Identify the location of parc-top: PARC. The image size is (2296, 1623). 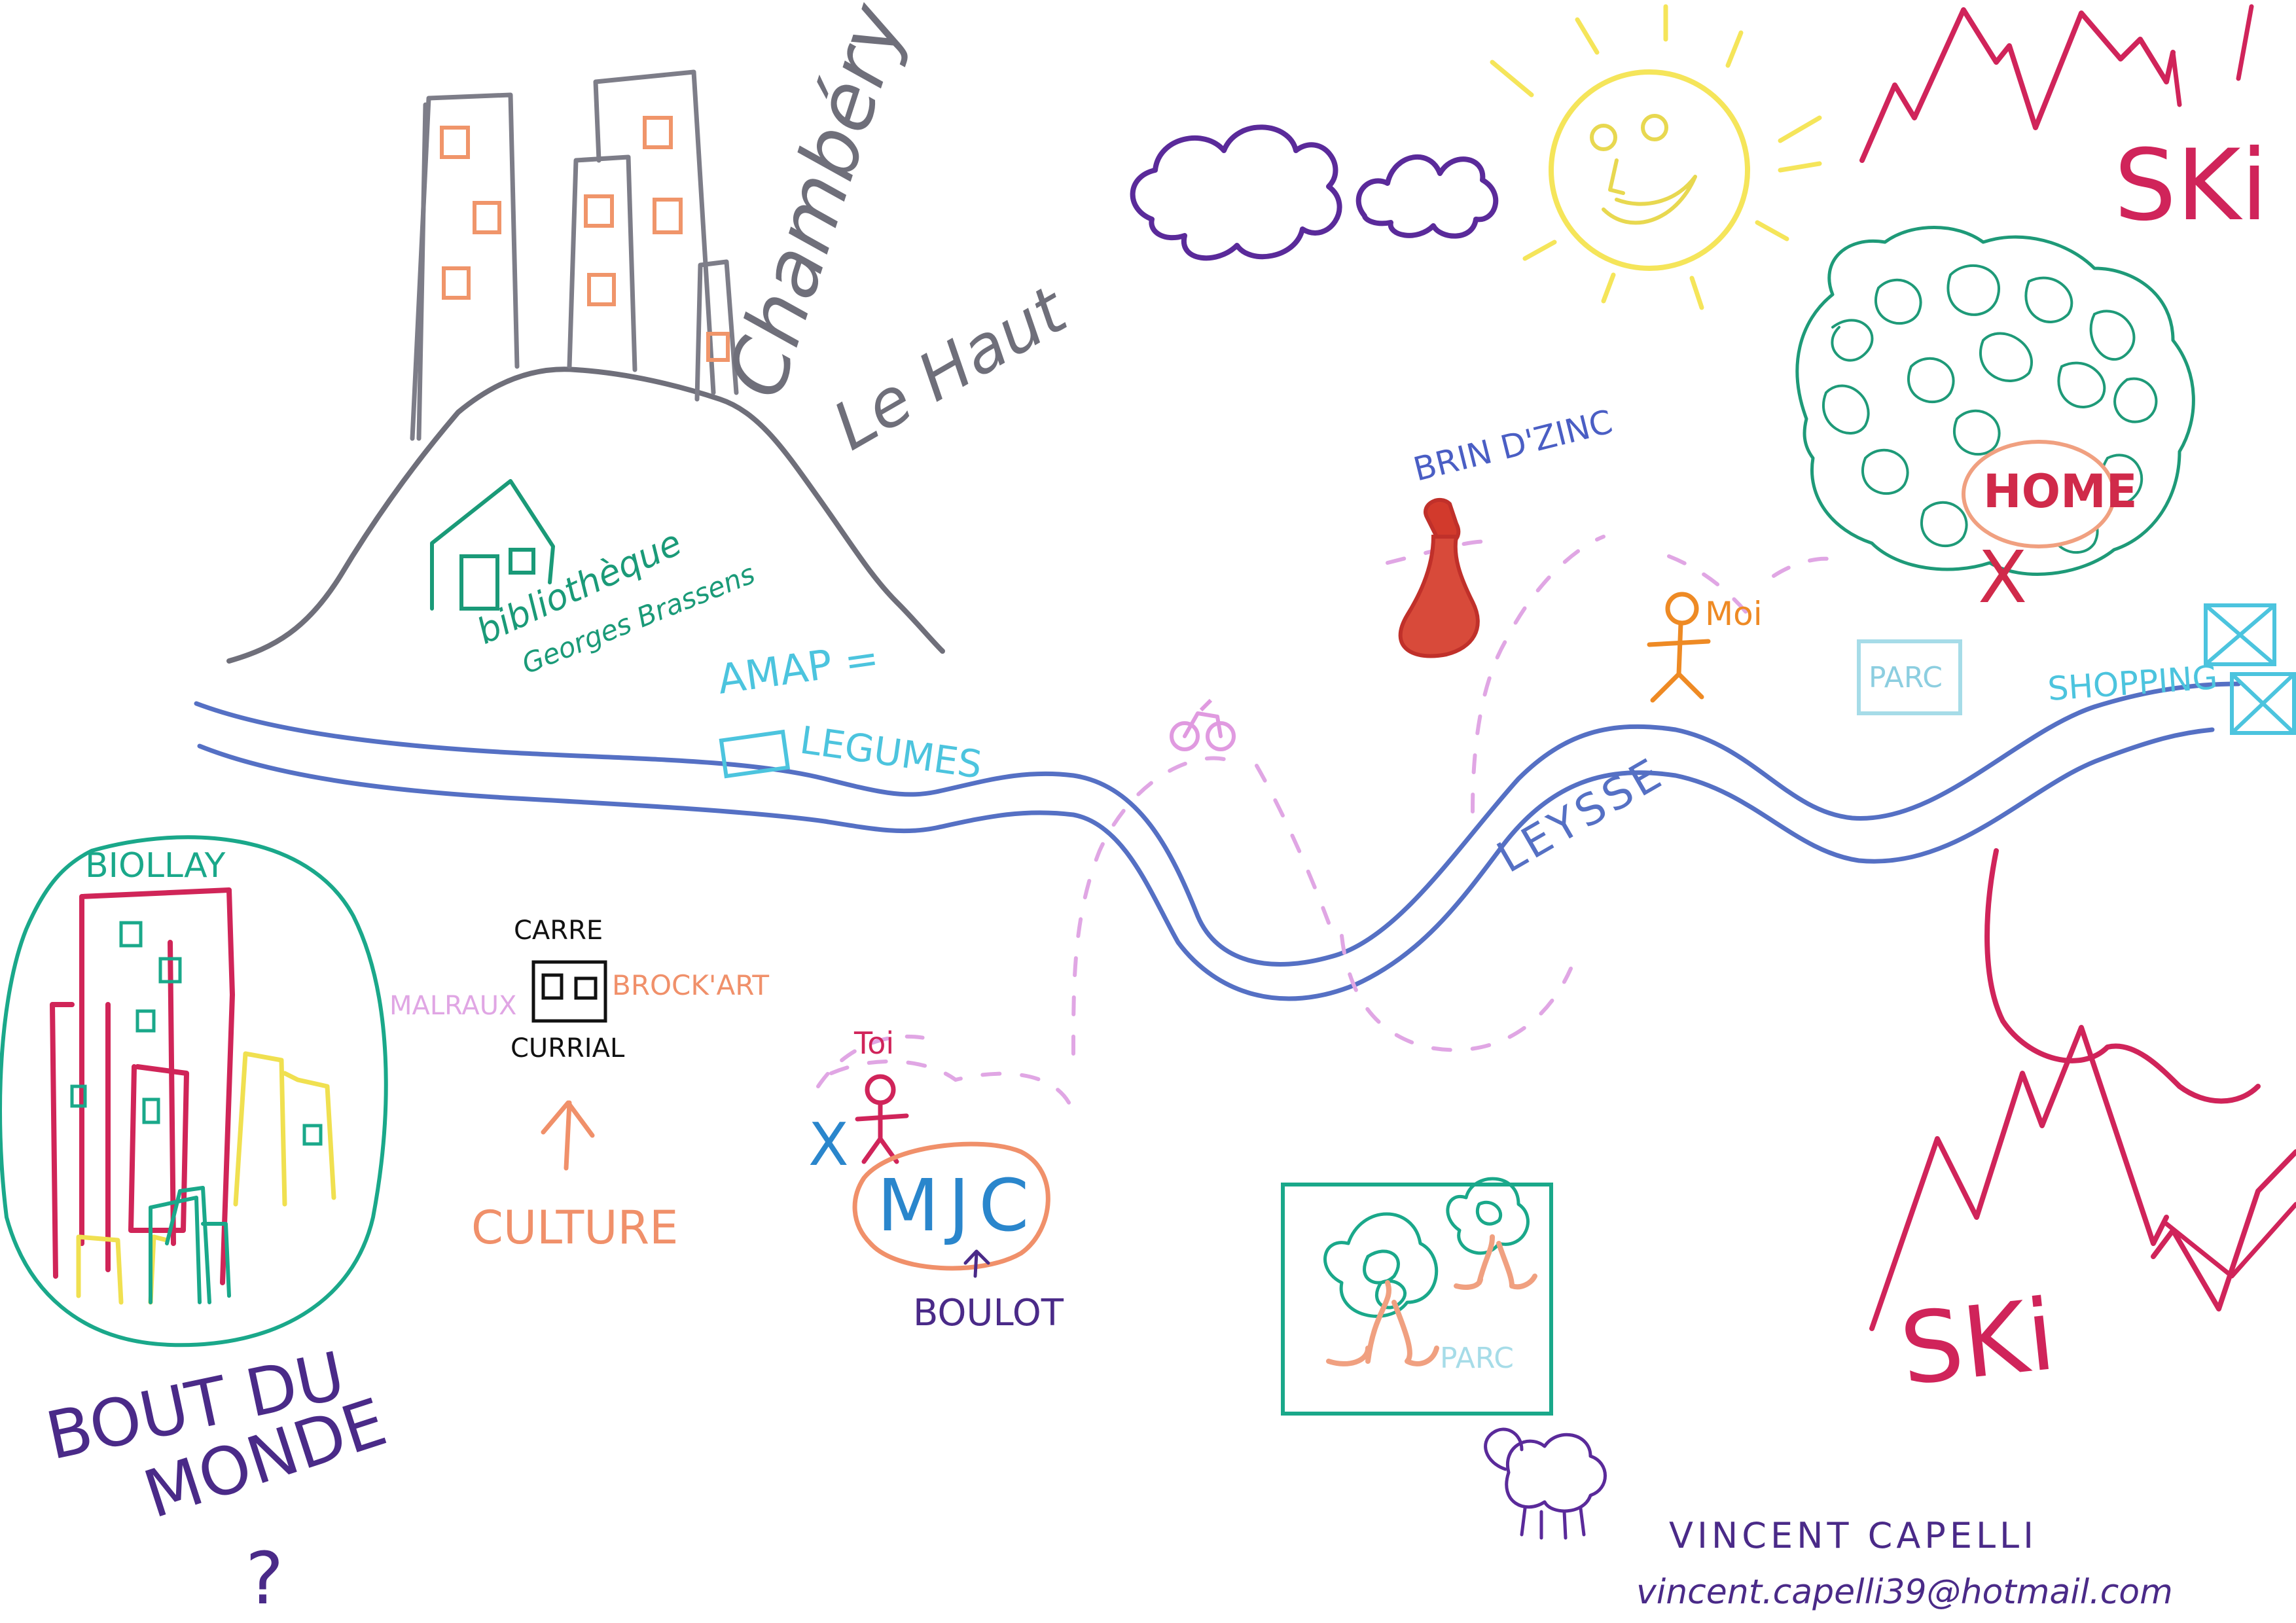
(1909, 677).